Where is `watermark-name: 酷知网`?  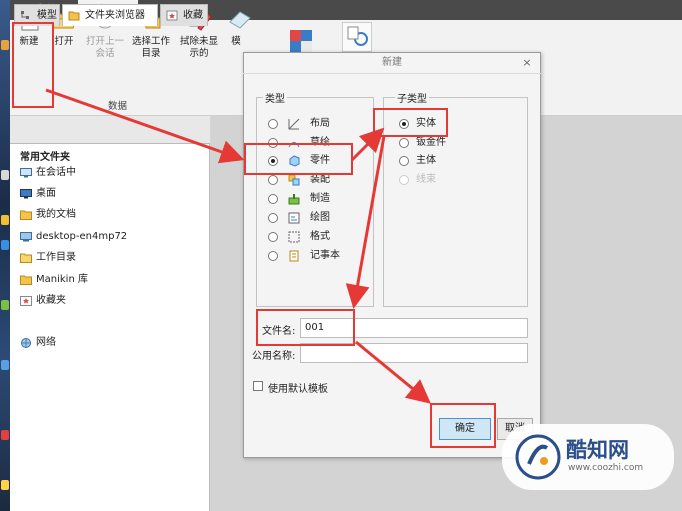 watermark-name: 酷知网 is located at coordinates (597, 450).